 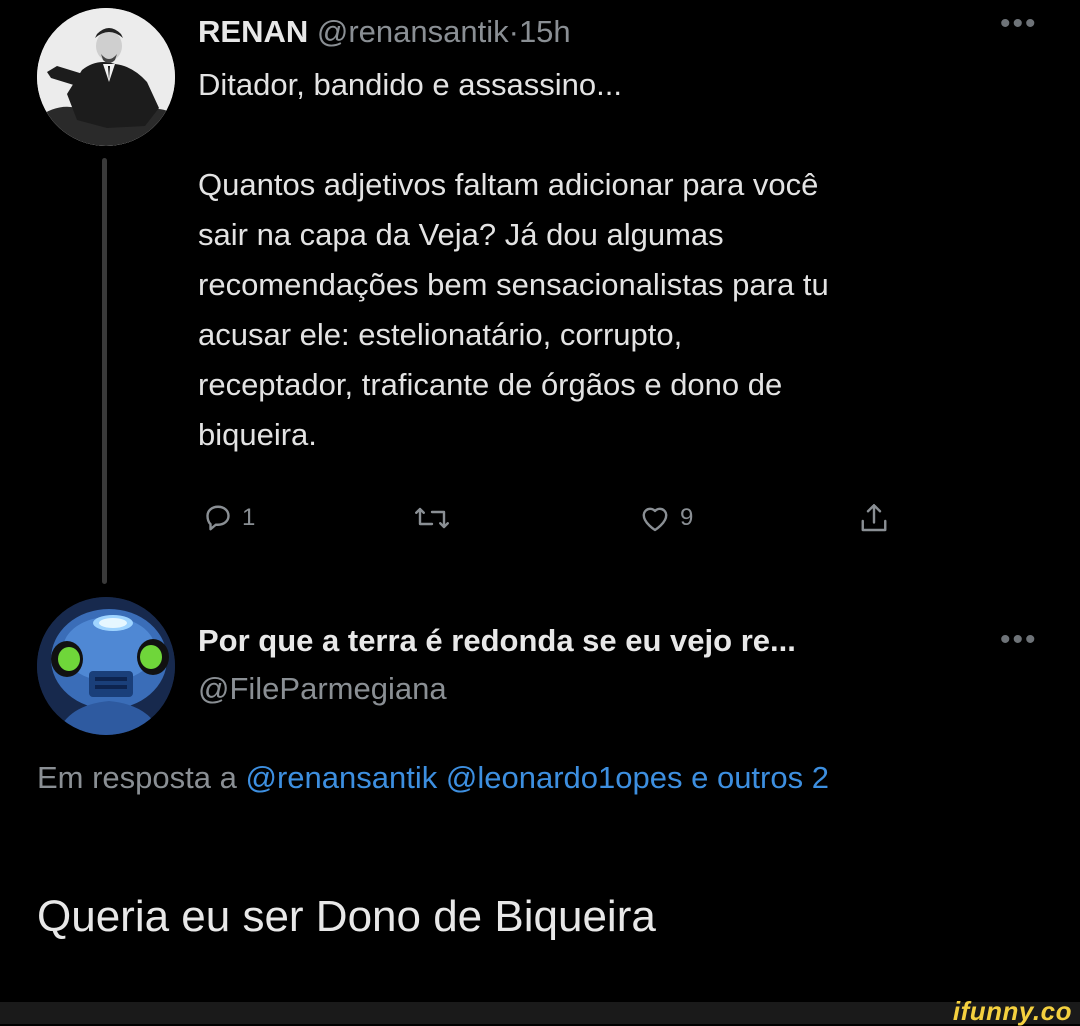 What do you see at coordinates (253, 31) in the screenshot?
I see `author-name: RENAN` at bounding box center [253, 31].